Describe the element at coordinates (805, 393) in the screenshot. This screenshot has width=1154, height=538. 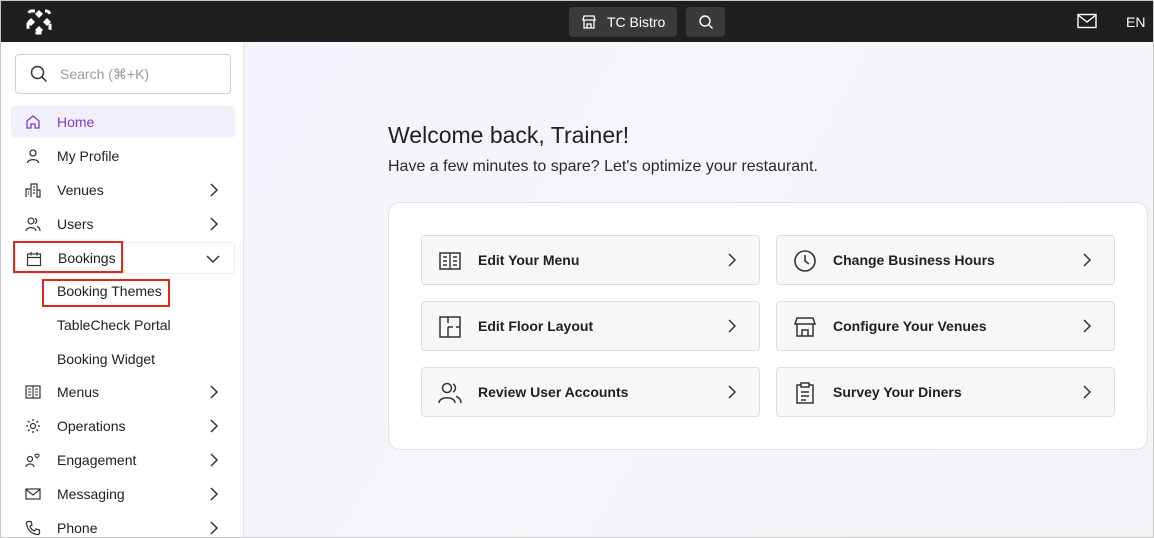
I see `clipboard-icon` at that location.